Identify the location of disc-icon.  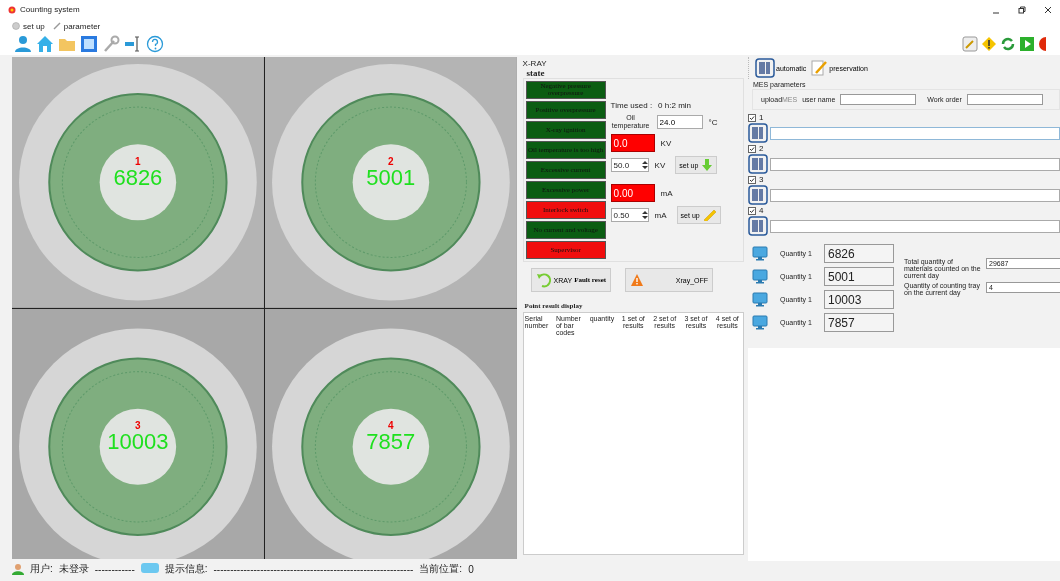
(16, 26).